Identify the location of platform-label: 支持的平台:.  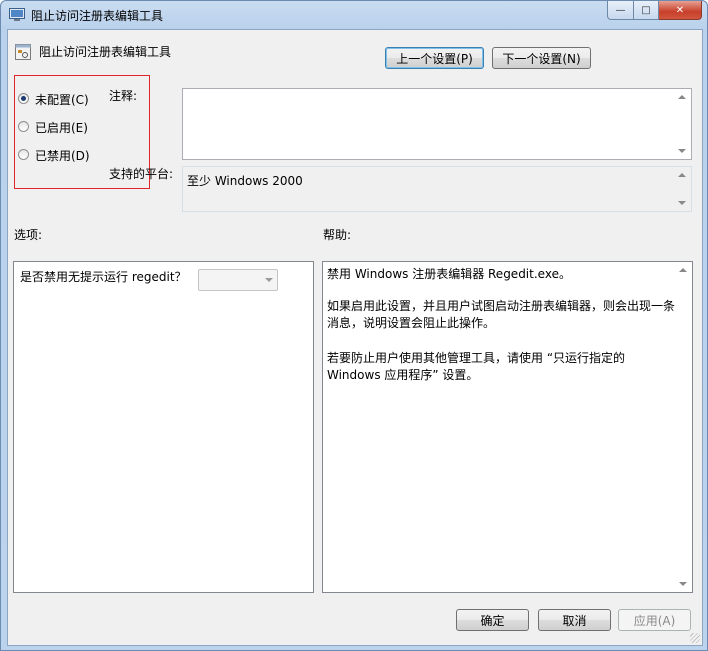
(141, 174).